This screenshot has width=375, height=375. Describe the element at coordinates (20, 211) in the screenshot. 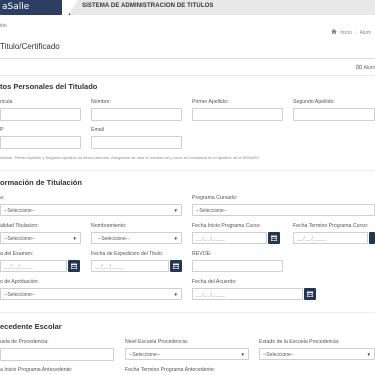

I see `carrera-select-value: --Seleccione--` at that location.